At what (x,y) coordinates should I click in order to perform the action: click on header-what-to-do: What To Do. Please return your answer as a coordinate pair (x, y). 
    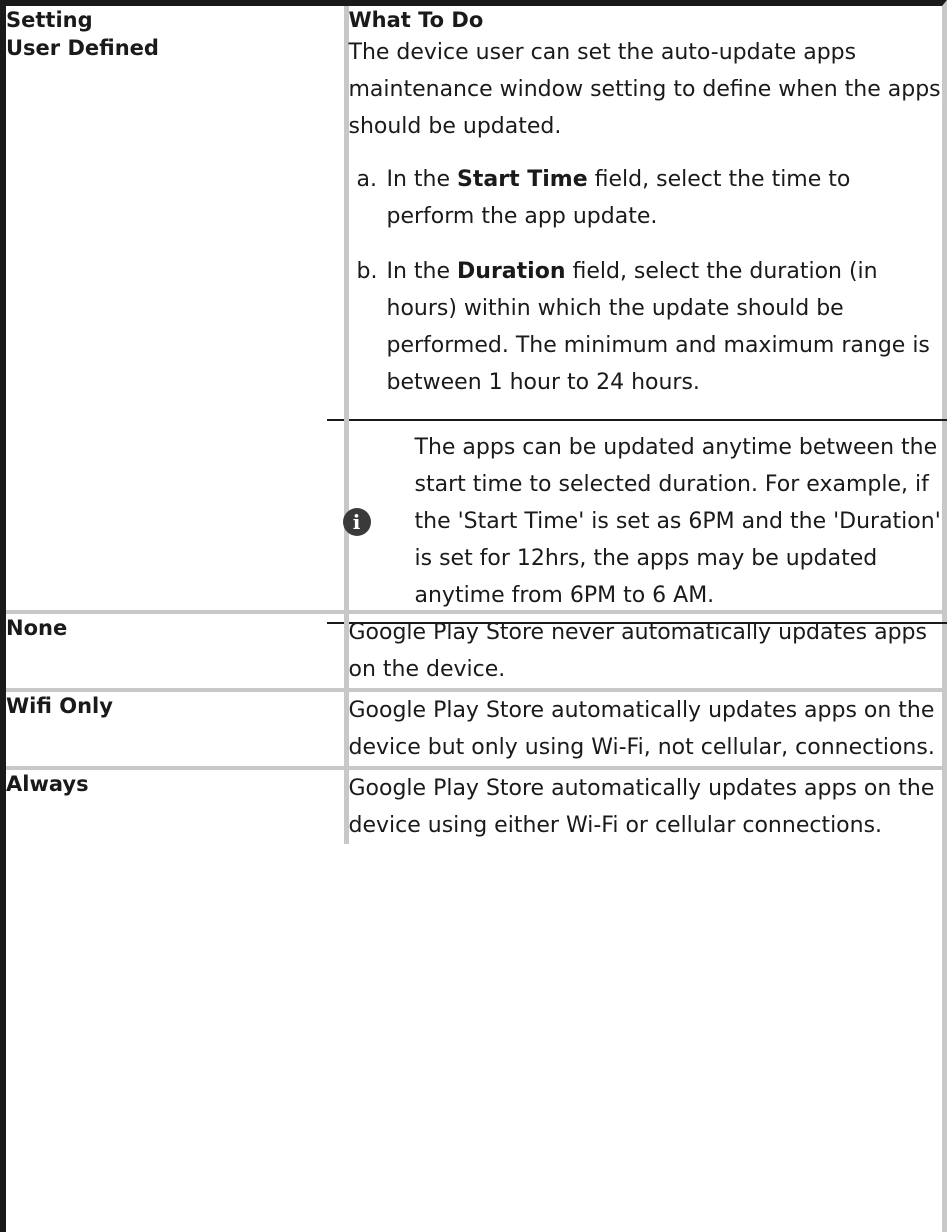
    Looking at the image, I should click on (642, 20).